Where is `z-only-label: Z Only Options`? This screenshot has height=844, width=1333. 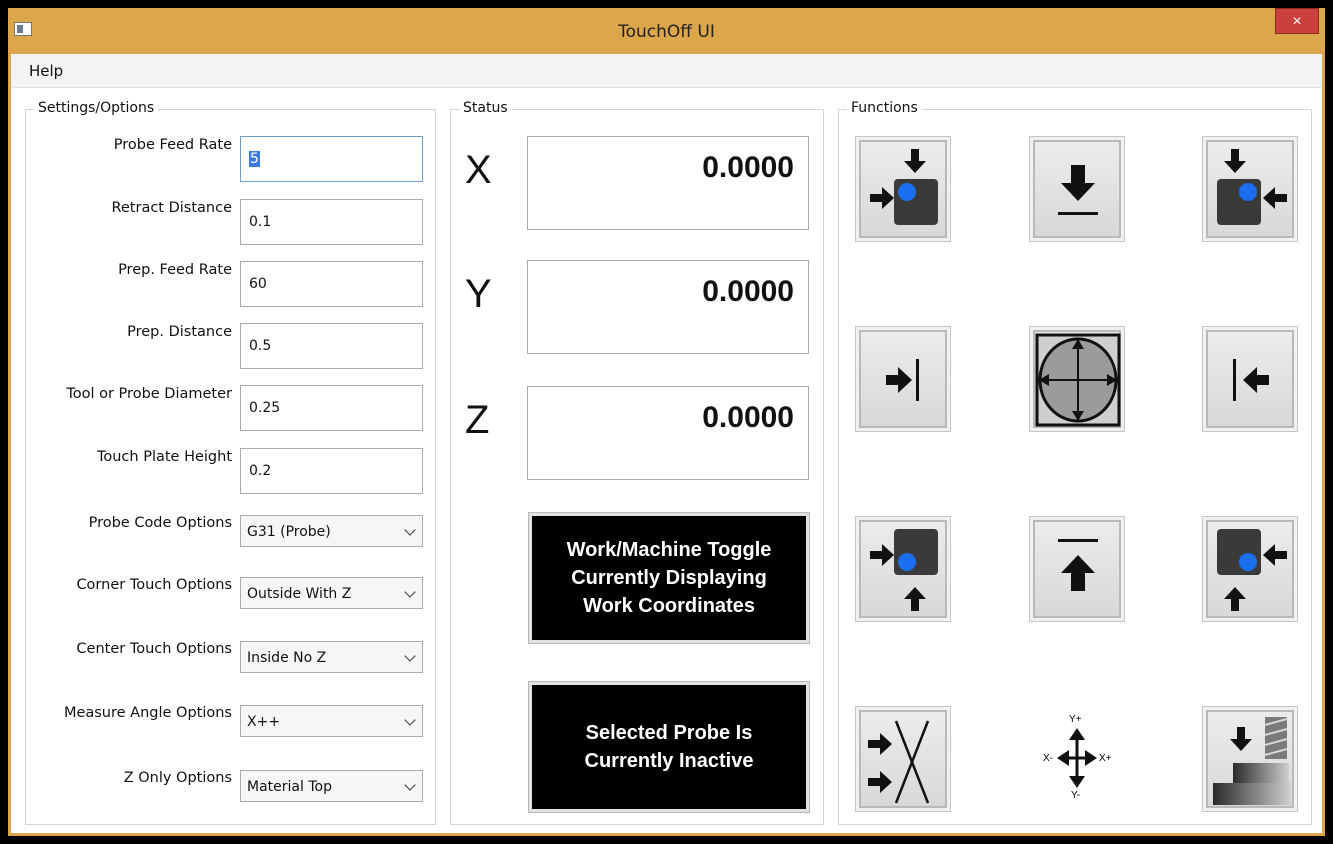
z-only-label: Z Only Options is located at coordinates (177, 778).